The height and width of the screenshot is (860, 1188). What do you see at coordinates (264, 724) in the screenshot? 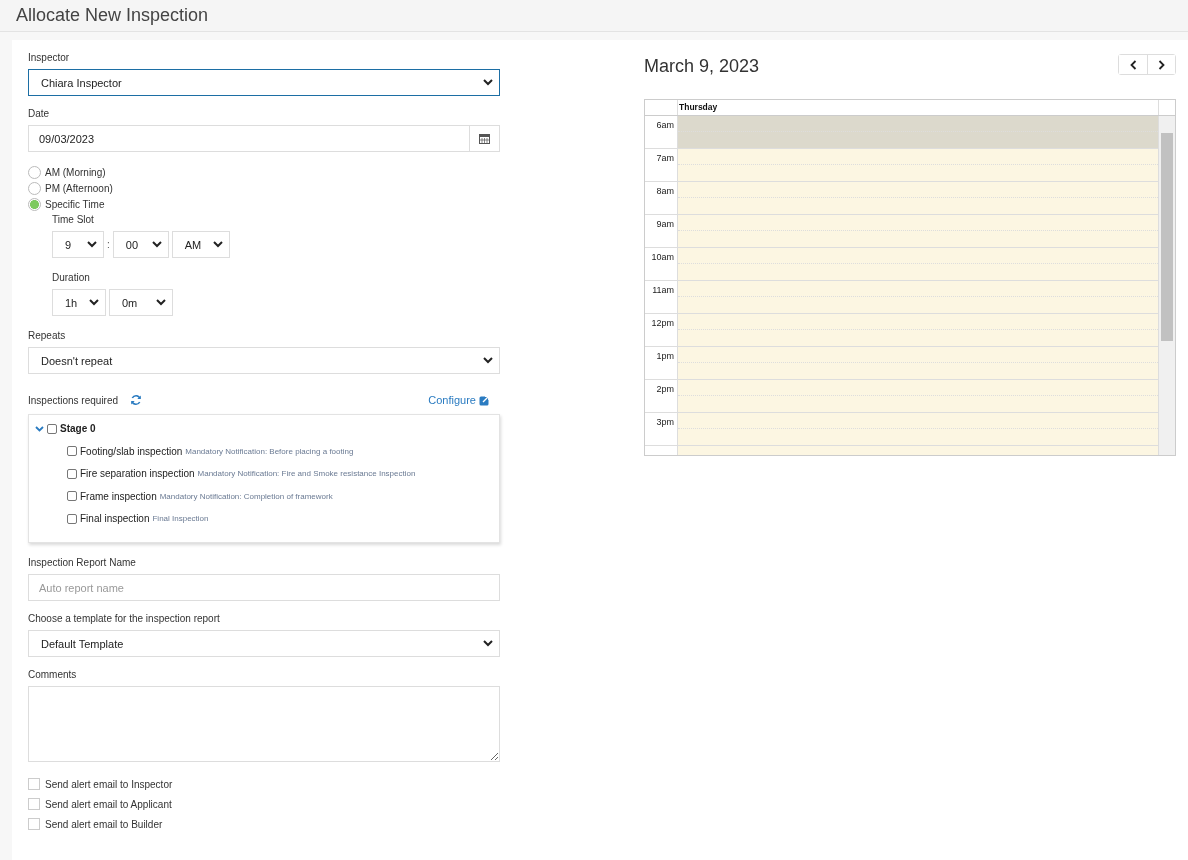
I see `comments-textarea` at bounding box center [264, 724].